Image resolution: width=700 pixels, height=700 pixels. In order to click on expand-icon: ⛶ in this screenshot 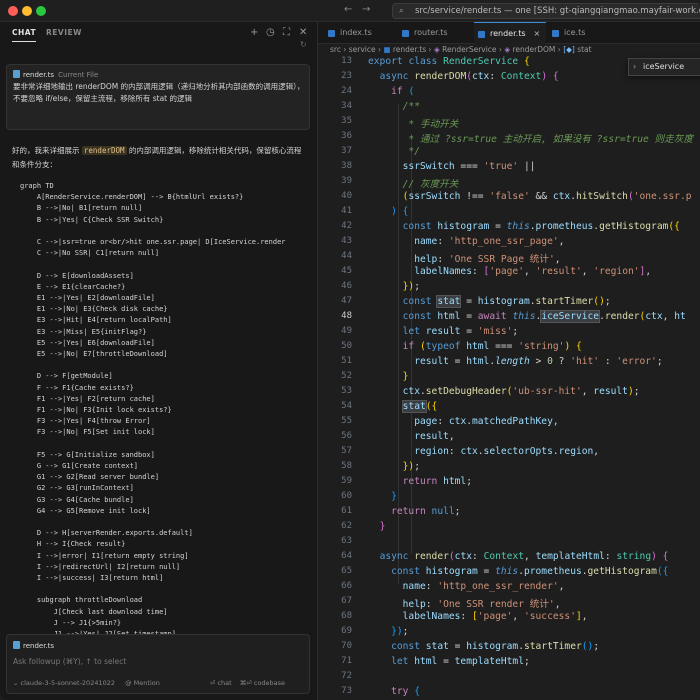, I will do `click(286, 32)`.